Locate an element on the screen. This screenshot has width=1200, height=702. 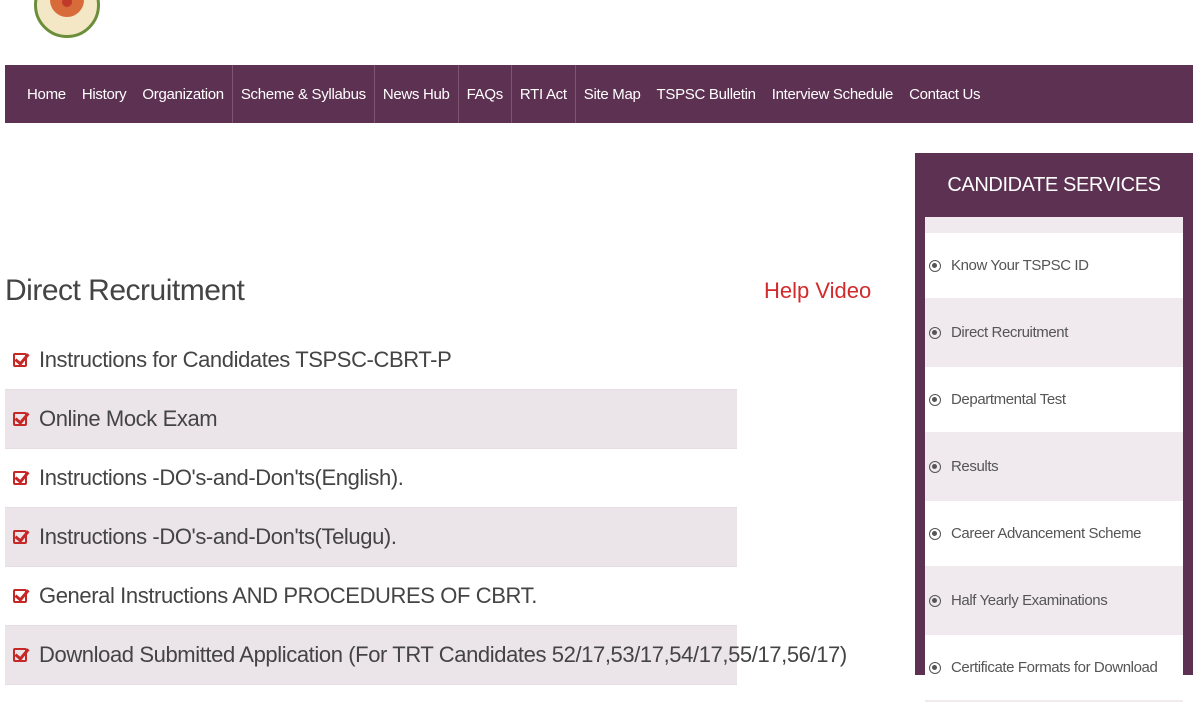
nav-interview-schedule: Interview Schedule is located at coordinates (832, 94).